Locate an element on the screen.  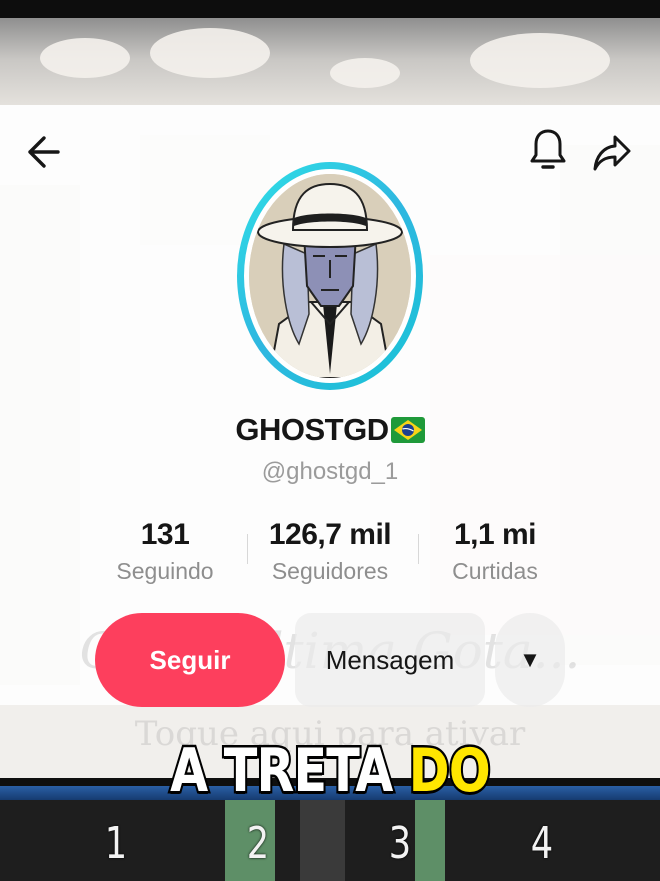
follow-button: Seguir is located at coordinates (190, 660).